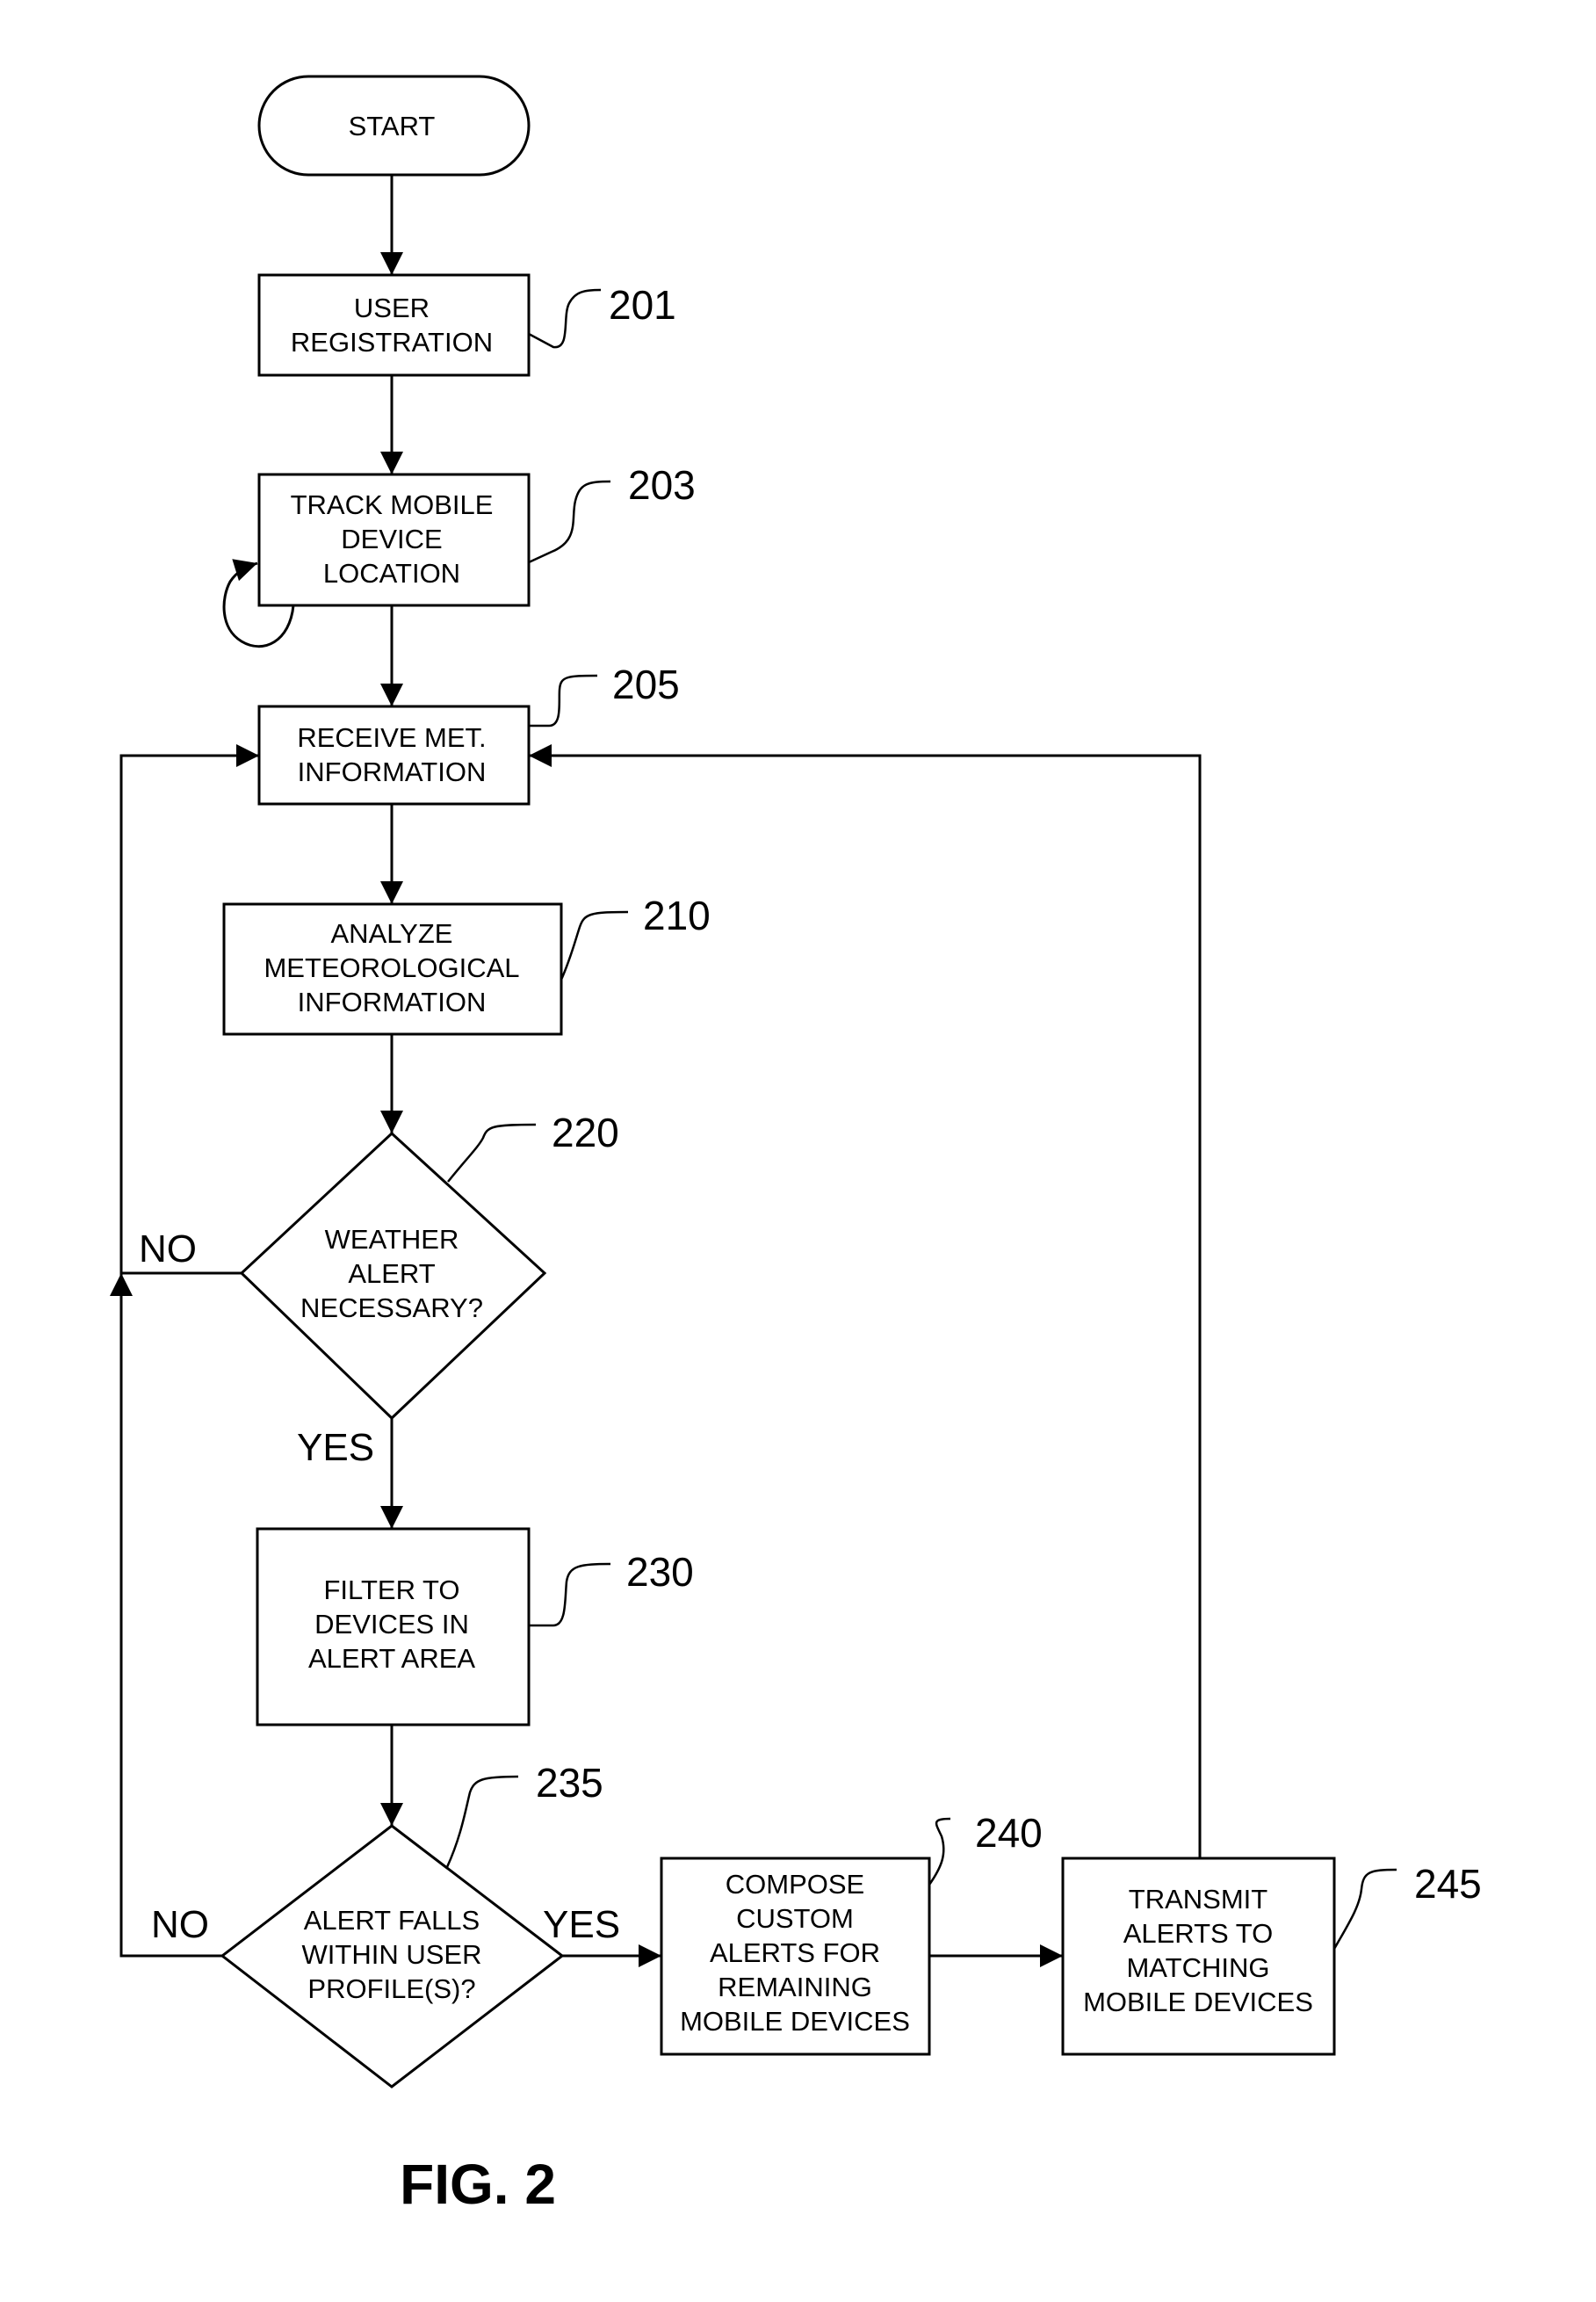  Describe the element at coordinates (660, 1572) in the screenshot. I see `ref-230: 230` at that location.